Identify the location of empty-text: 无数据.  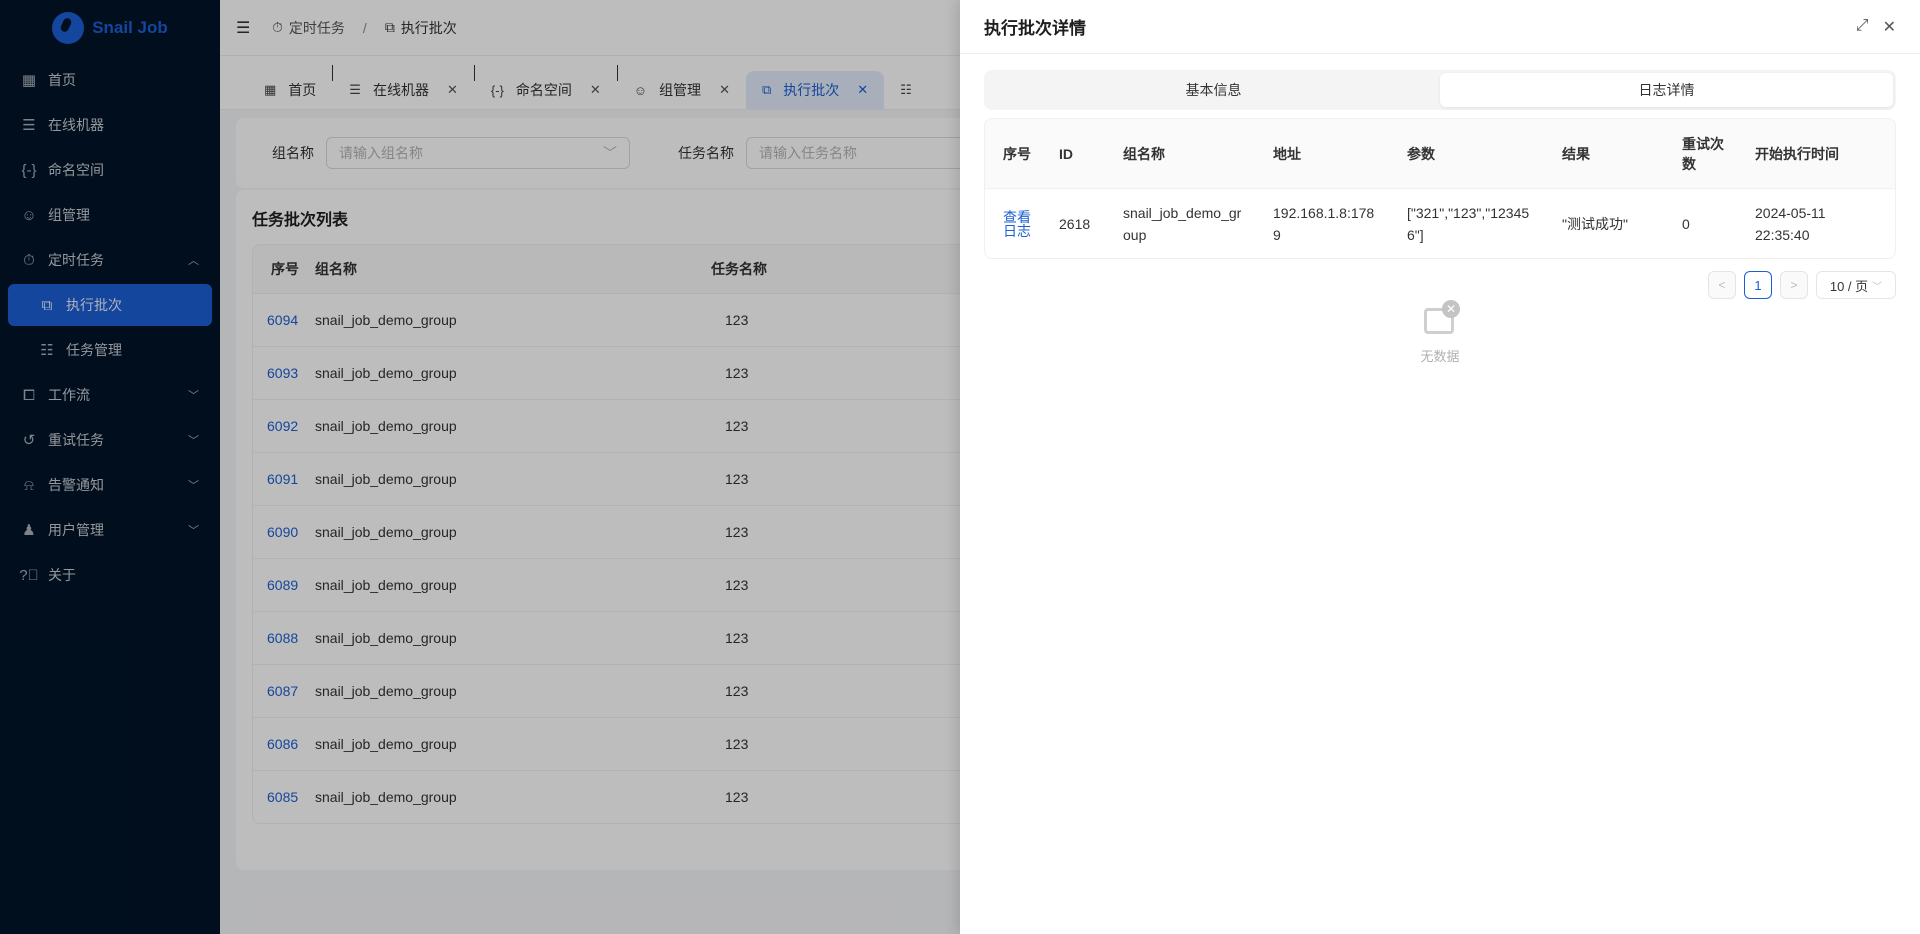
(1440, 356).